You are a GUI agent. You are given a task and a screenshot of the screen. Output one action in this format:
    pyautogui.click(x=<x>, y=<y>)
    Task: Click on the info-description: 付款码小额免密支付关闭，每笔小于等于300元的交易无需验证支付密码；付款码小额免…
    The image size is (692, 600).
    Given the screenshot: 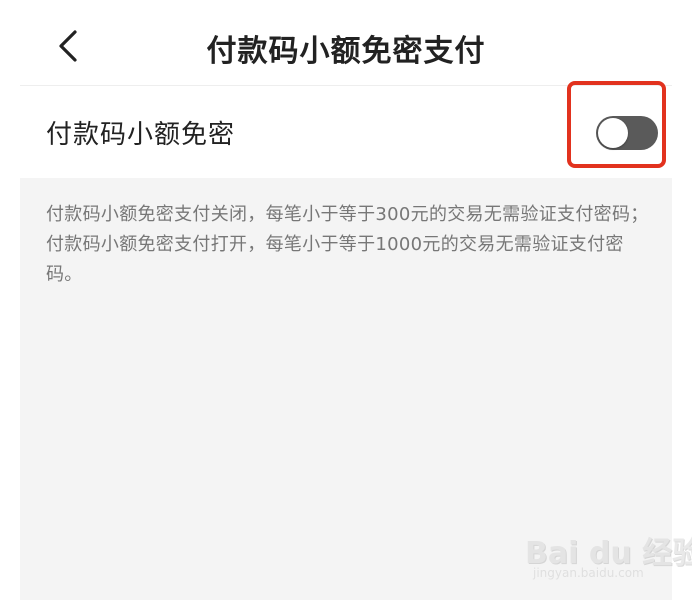 What is the action you would take?
    pyautogui.click(x=347, y=244)
    